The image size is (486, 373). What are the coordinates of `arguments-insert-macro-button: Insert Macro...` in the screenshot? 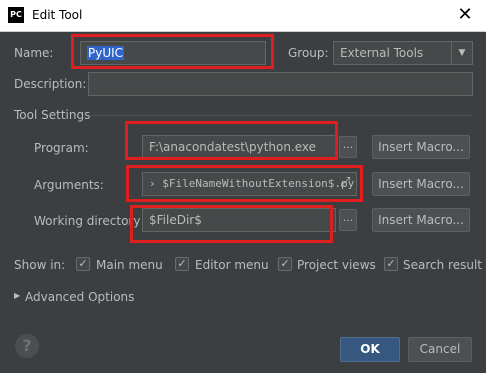 It's located at (421, 184).